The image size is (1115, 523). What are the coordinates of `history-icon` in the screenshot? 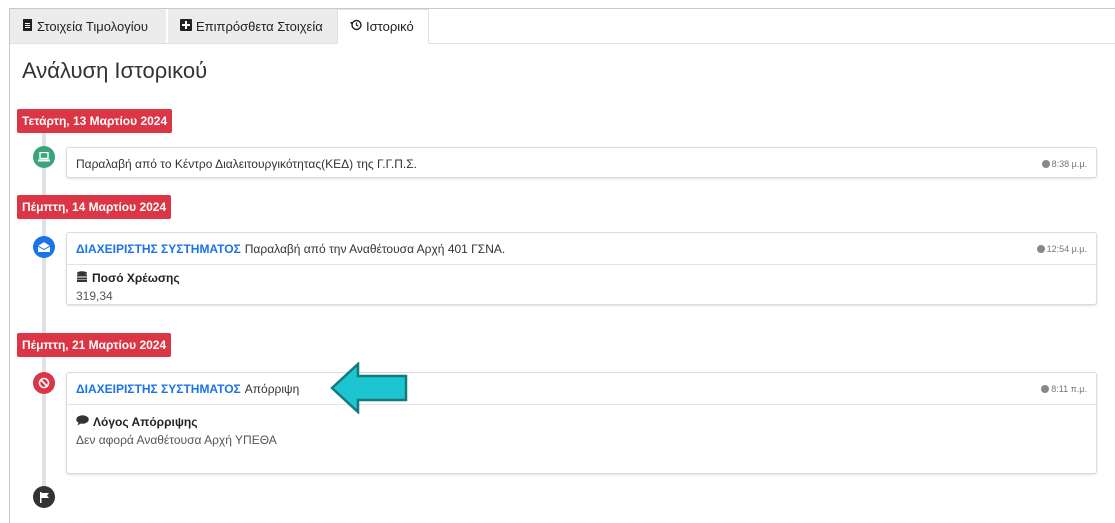 It's located at (356, 26).